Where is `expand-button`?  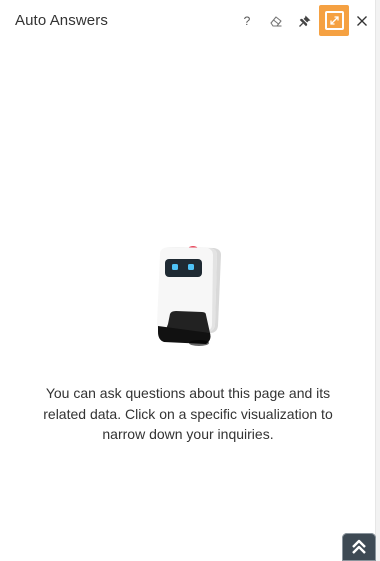
expand-button is located at coordinates (334, 20).